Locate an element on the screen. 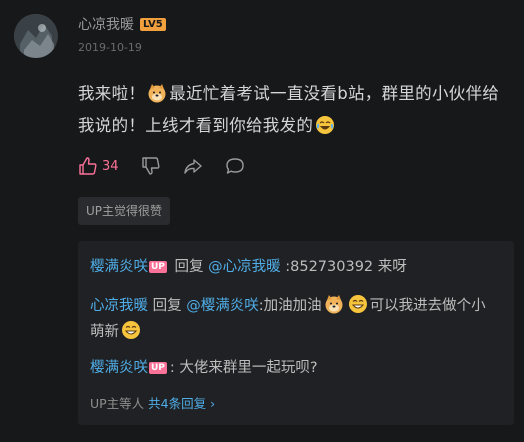 Image resolution: width=524 pixels, height=442 pixels. reply-button is located at coordinates (235, 166).